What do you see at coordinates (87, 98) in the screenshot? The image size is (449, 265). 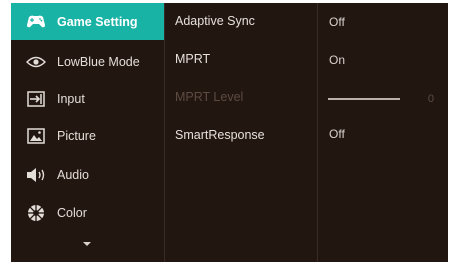 I see `menu-item-input: Input` at bounding box center [87, 98].